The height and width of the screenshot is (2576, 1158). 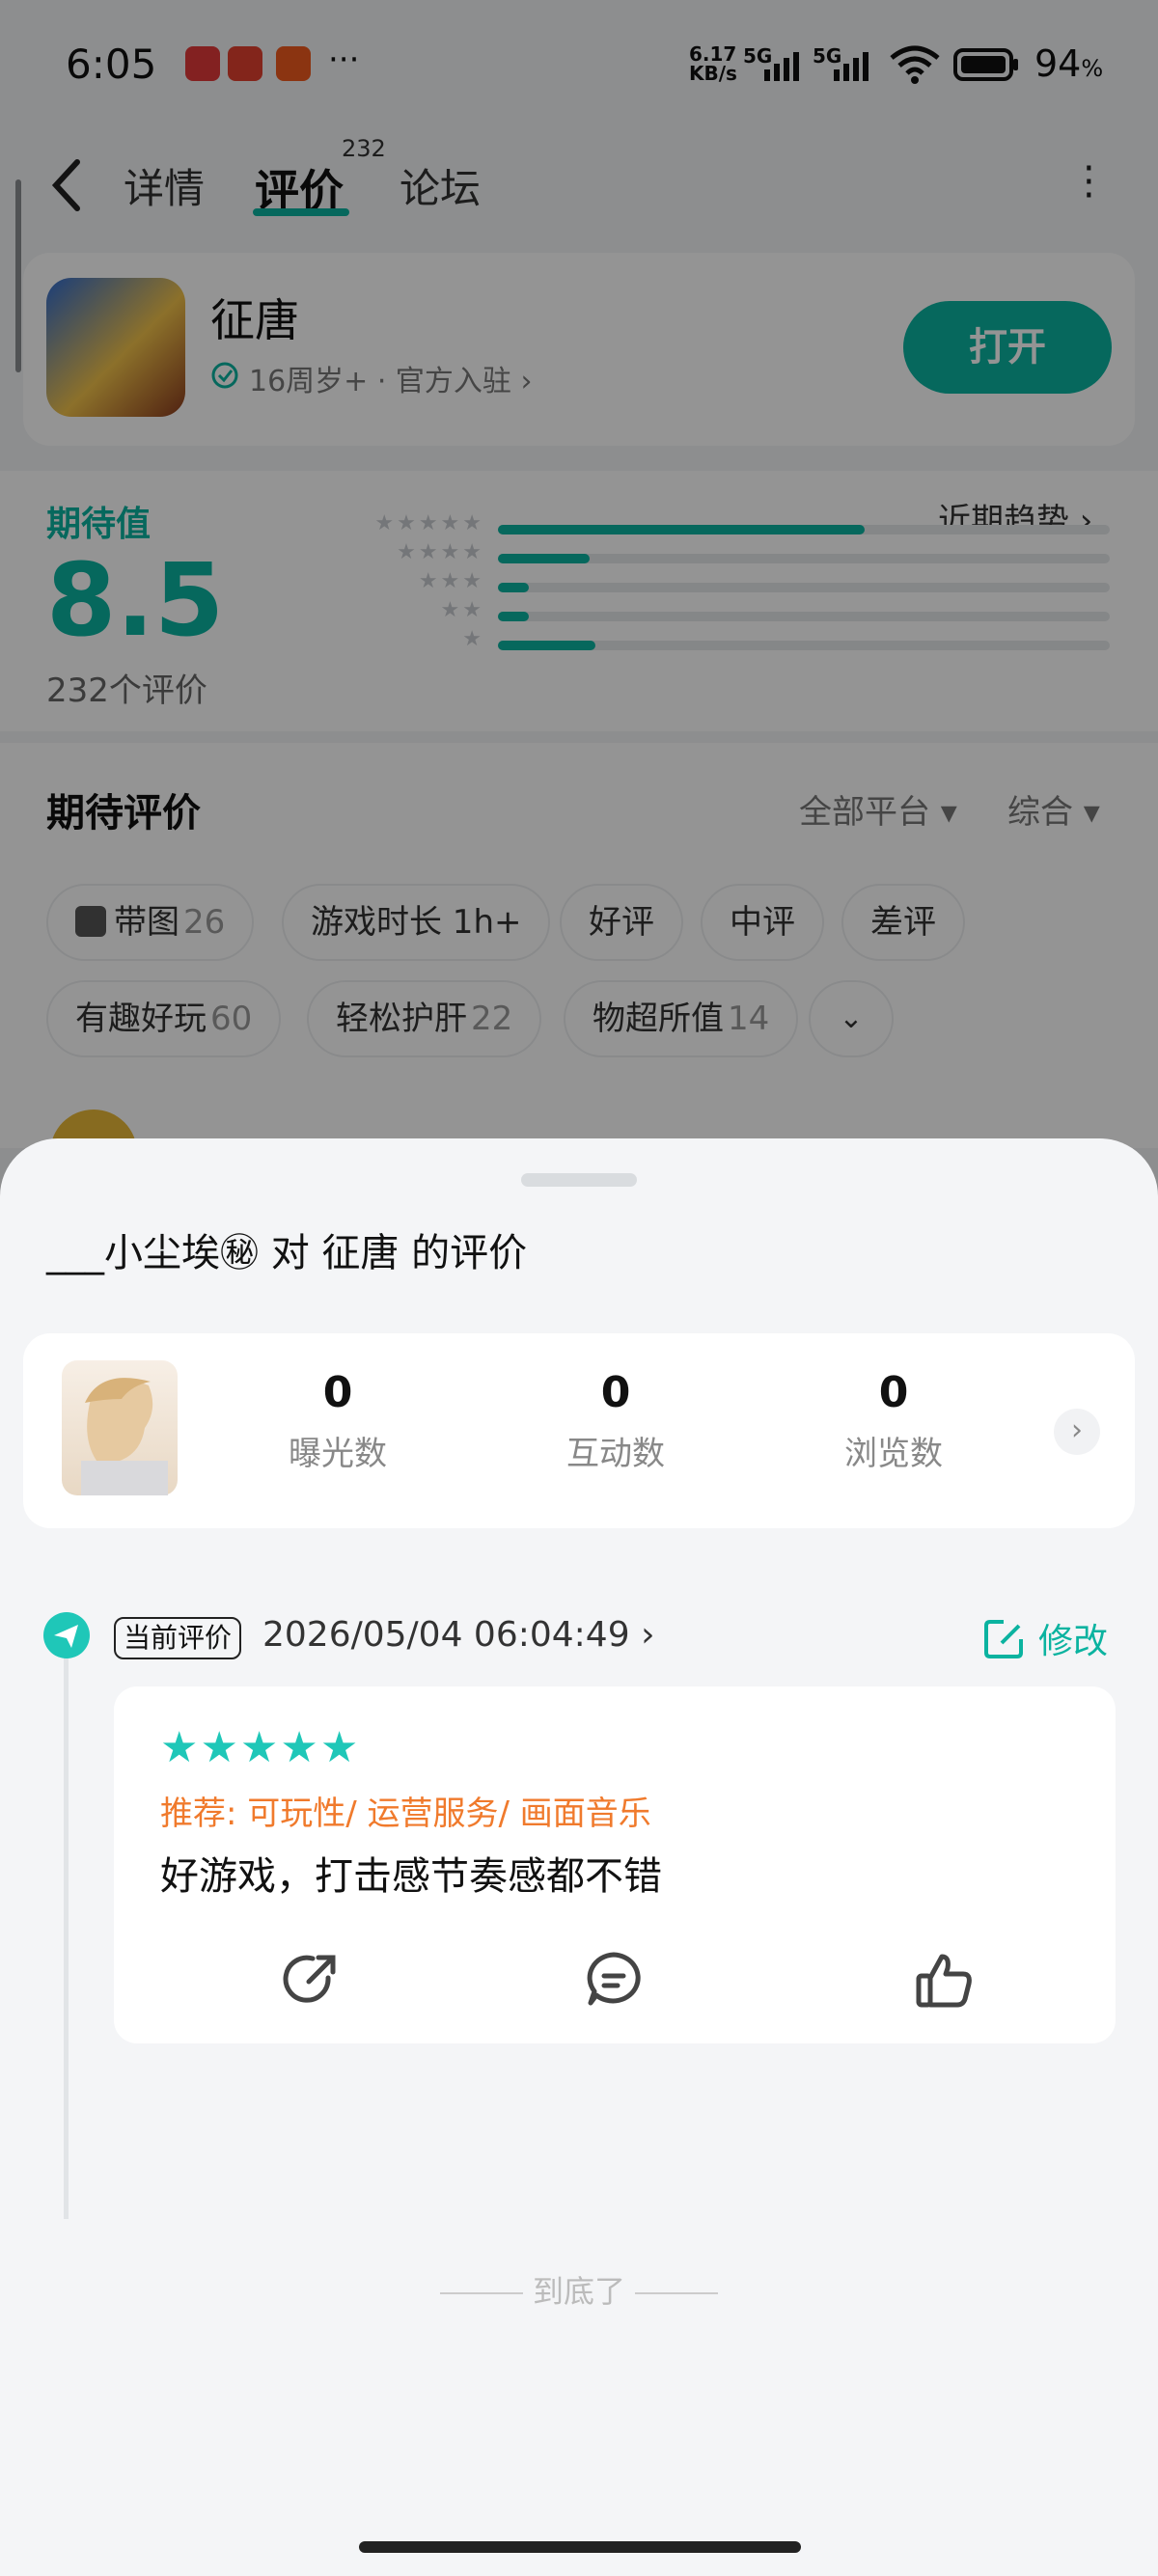 What do you see at coordinates (287, 1253) in the screenshot?
I see `sheet-title: ___小尘埃㊙ 对 征唐 的评价` at bounding box center [287, 1253].